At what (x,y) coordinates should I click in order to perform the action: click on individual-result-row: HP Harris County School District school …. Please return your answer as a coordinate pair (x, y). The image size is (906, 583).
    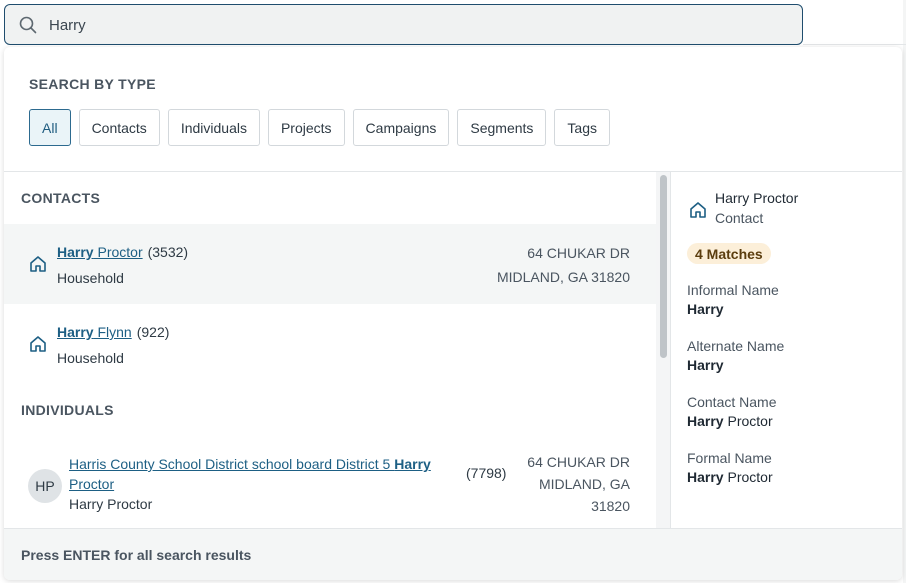
    Looking at the image, I should click on (330, 482).